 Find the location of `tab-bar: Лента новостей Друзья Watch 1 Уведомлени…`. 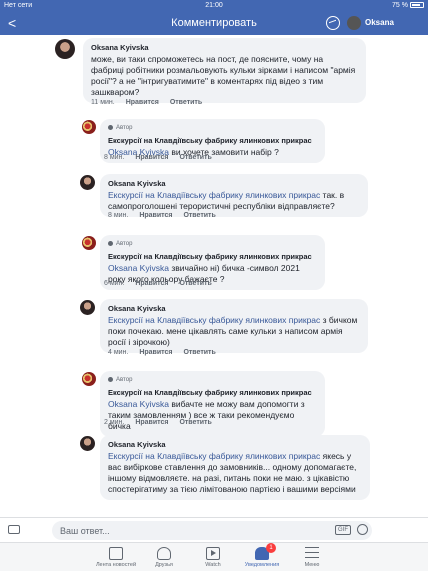

tab-bar: Лента новостей Друзья Watch 1 Уведомлени… is located at coordinates (214, 556).